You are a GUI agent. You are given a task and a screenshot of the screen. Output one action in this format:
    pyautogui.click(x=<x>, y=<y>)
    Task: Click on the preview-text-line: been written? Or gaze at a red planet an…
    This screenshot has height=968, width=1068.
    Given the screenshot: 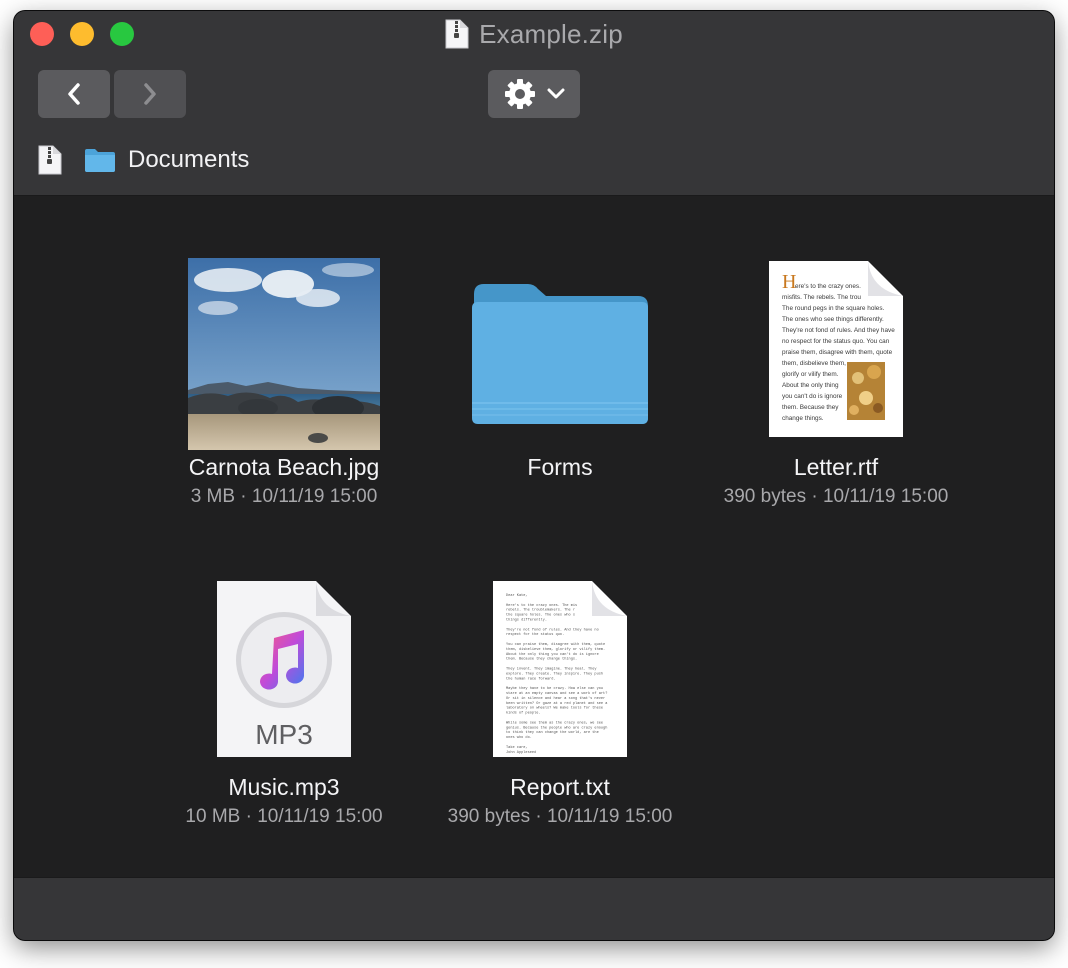 What is the action you would take?
    pyautogui.click(x=557, y=703)
    